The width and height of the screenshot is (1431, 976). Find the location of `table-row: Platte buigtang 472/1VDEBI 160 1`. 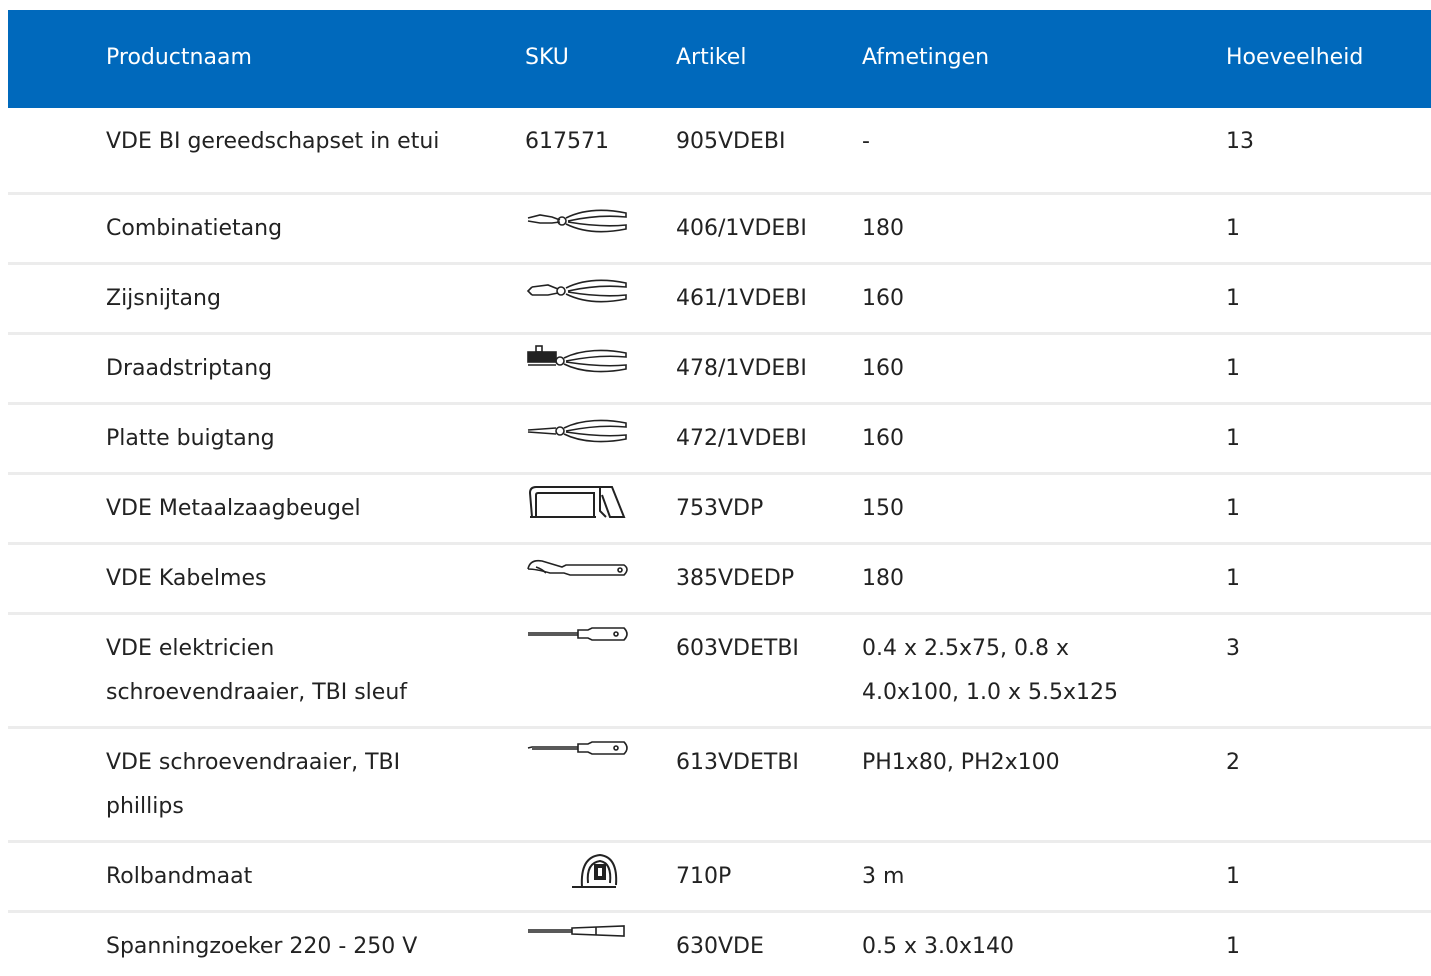

table-row: Platte buigtang 472/1VDEBI 160 1 is located at coordinates (719, 440).